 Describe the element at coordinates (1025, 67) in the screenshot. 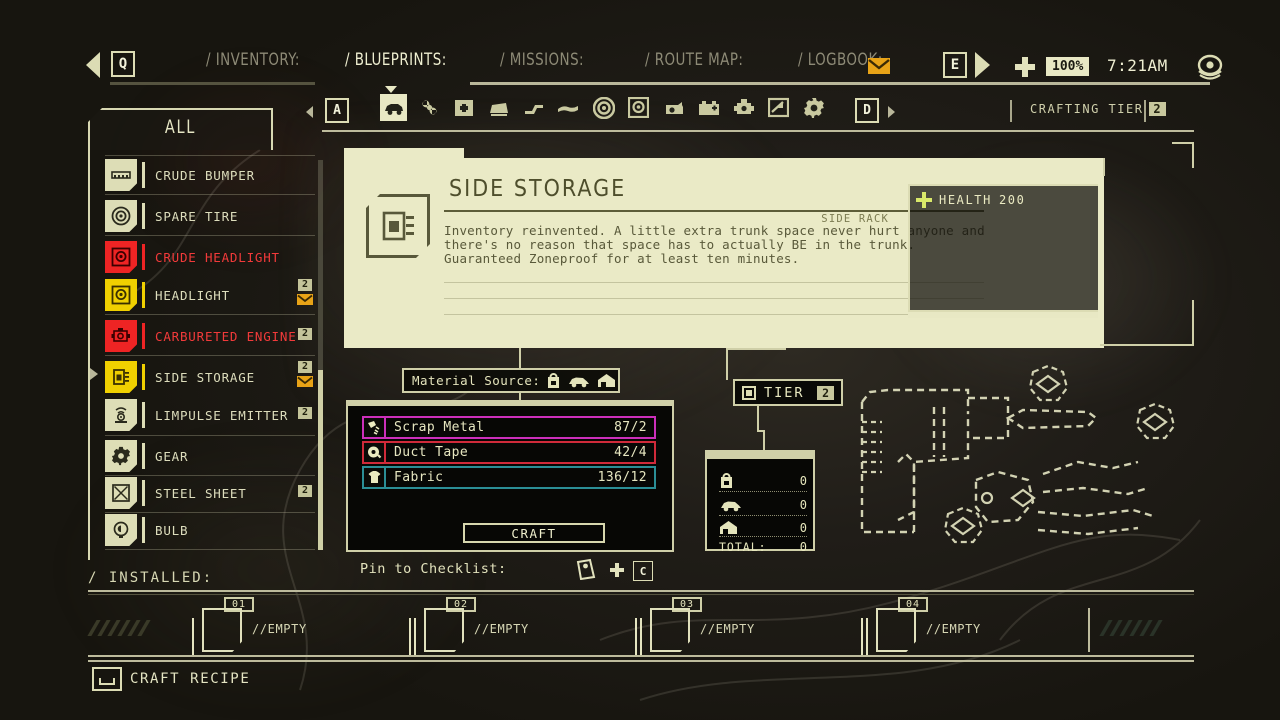

I see `plus-icon` at that location.